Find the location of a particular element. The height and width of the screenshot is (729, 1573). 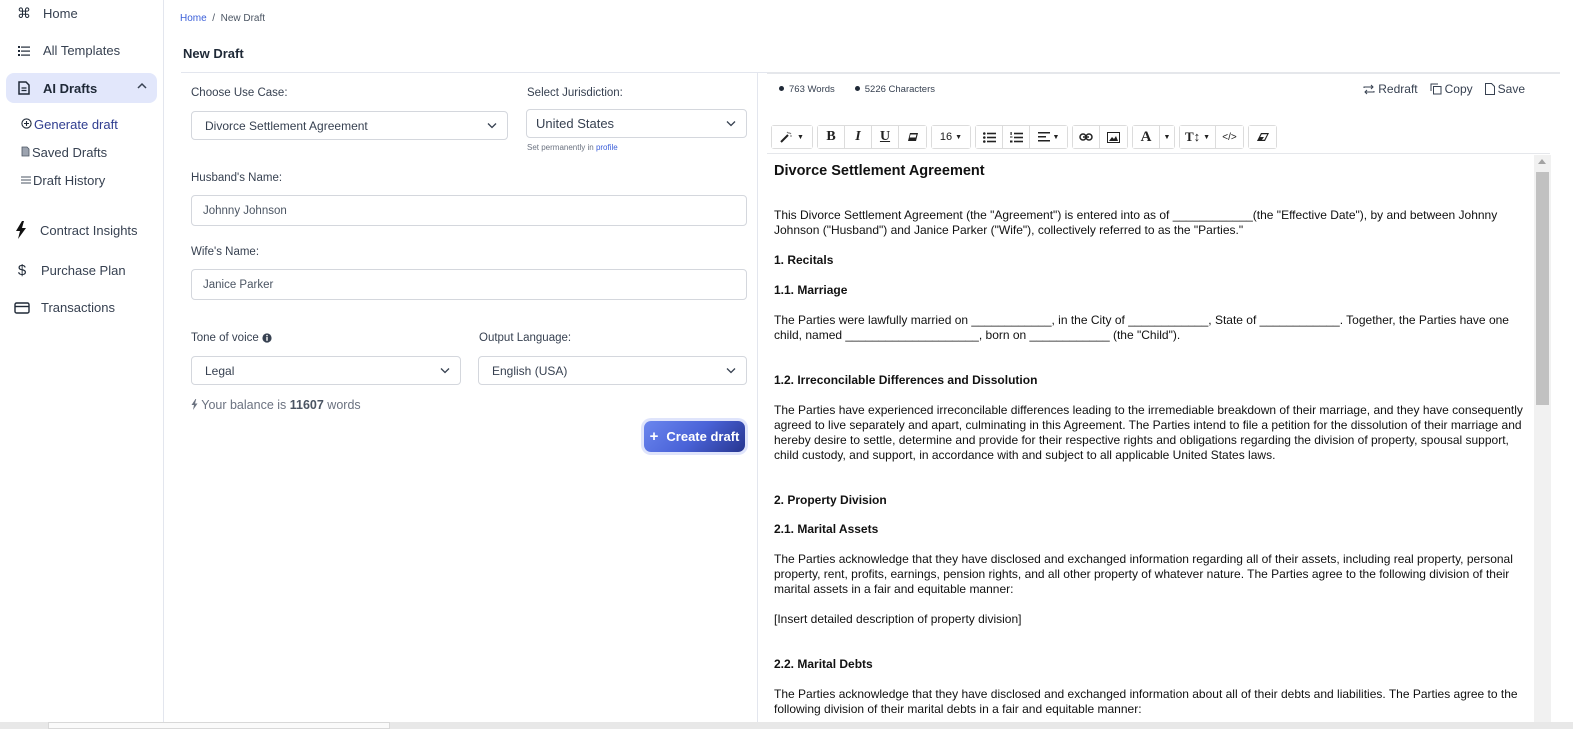

numbered-list-button is located at coordinates (1016, 137).